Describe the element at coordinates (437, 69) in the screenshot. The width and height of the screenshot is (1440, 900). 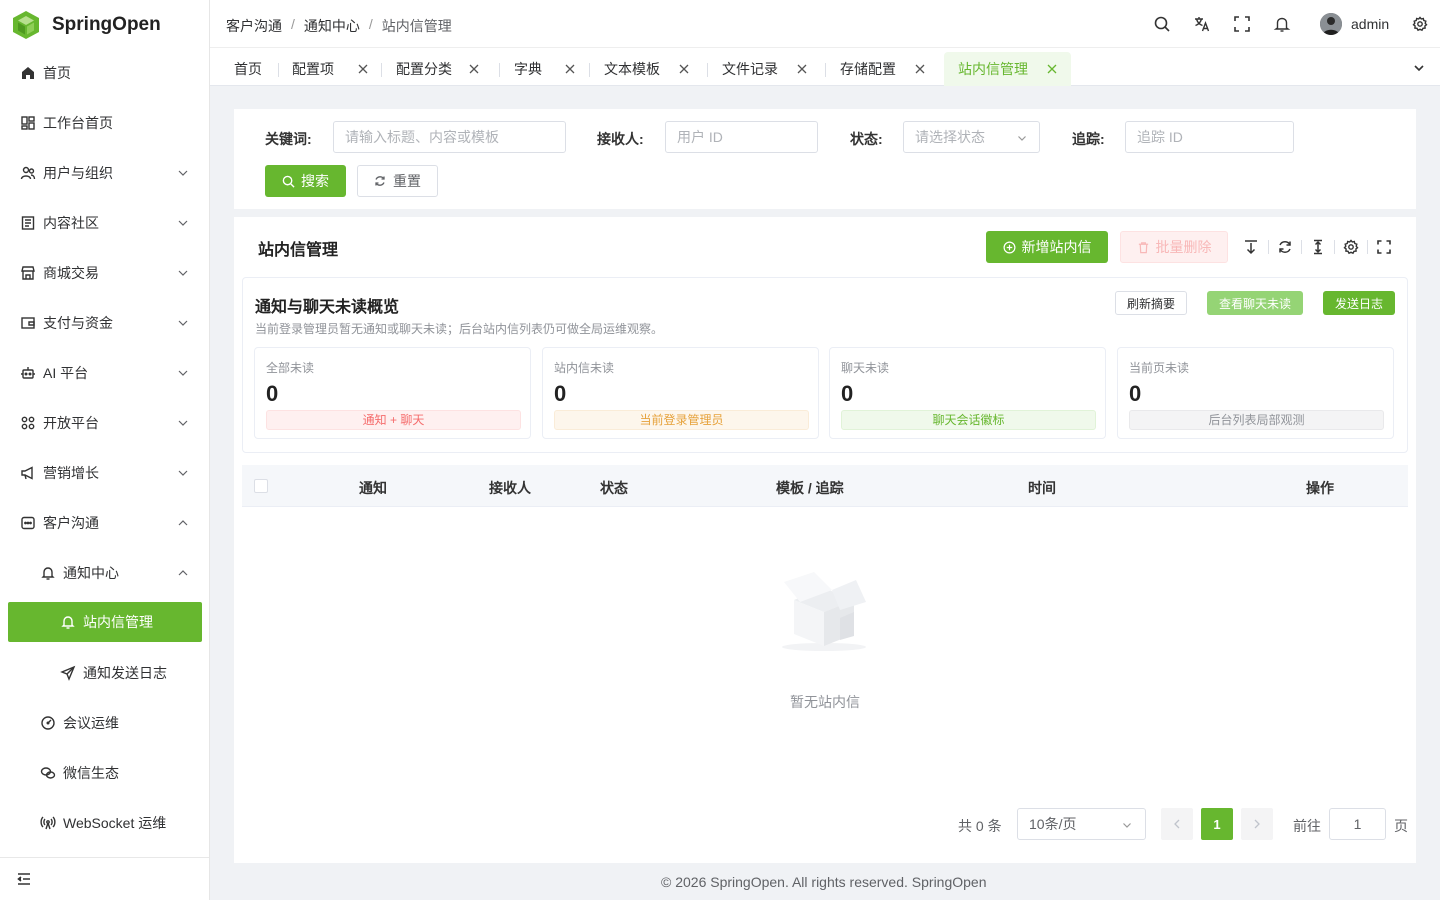
I see `tab-config-category: 配置分类` at that location.